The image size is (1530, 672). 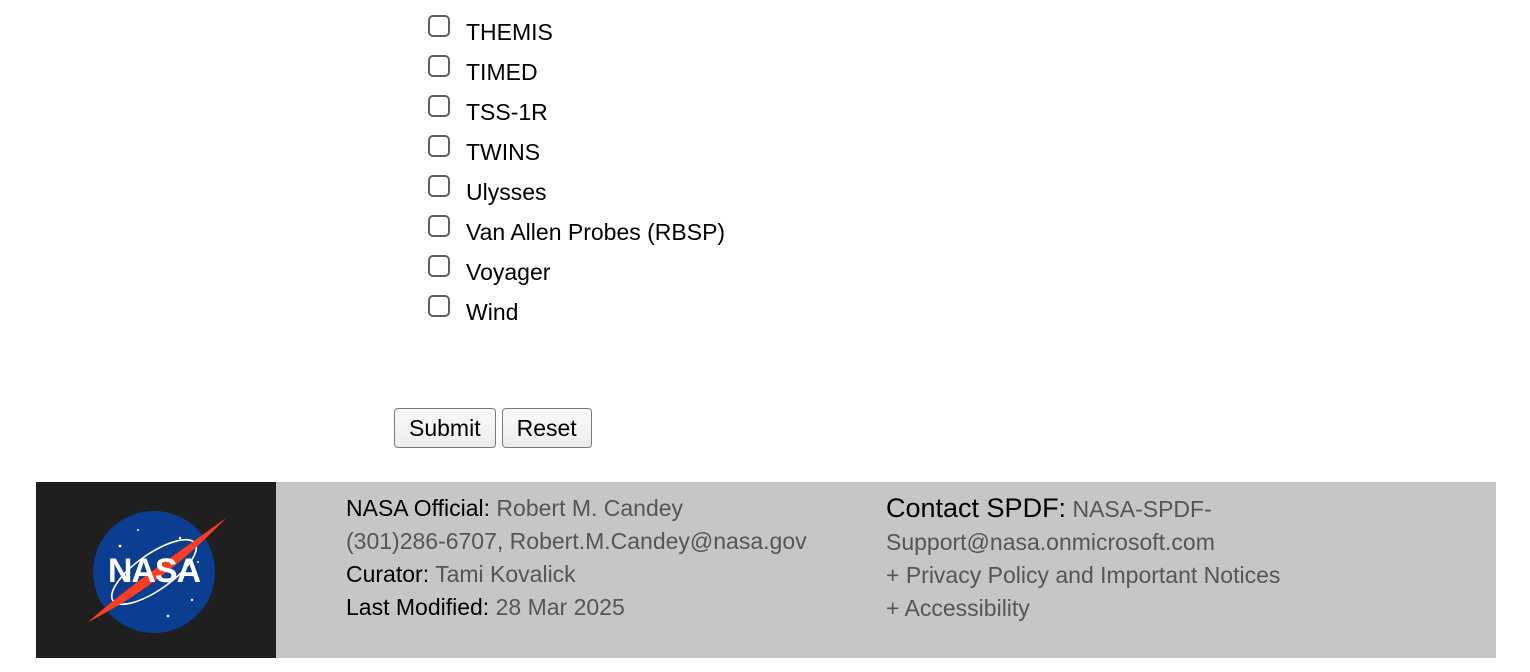 I want to click on checkbox-label: Voyager, so click(x=508, y=271).